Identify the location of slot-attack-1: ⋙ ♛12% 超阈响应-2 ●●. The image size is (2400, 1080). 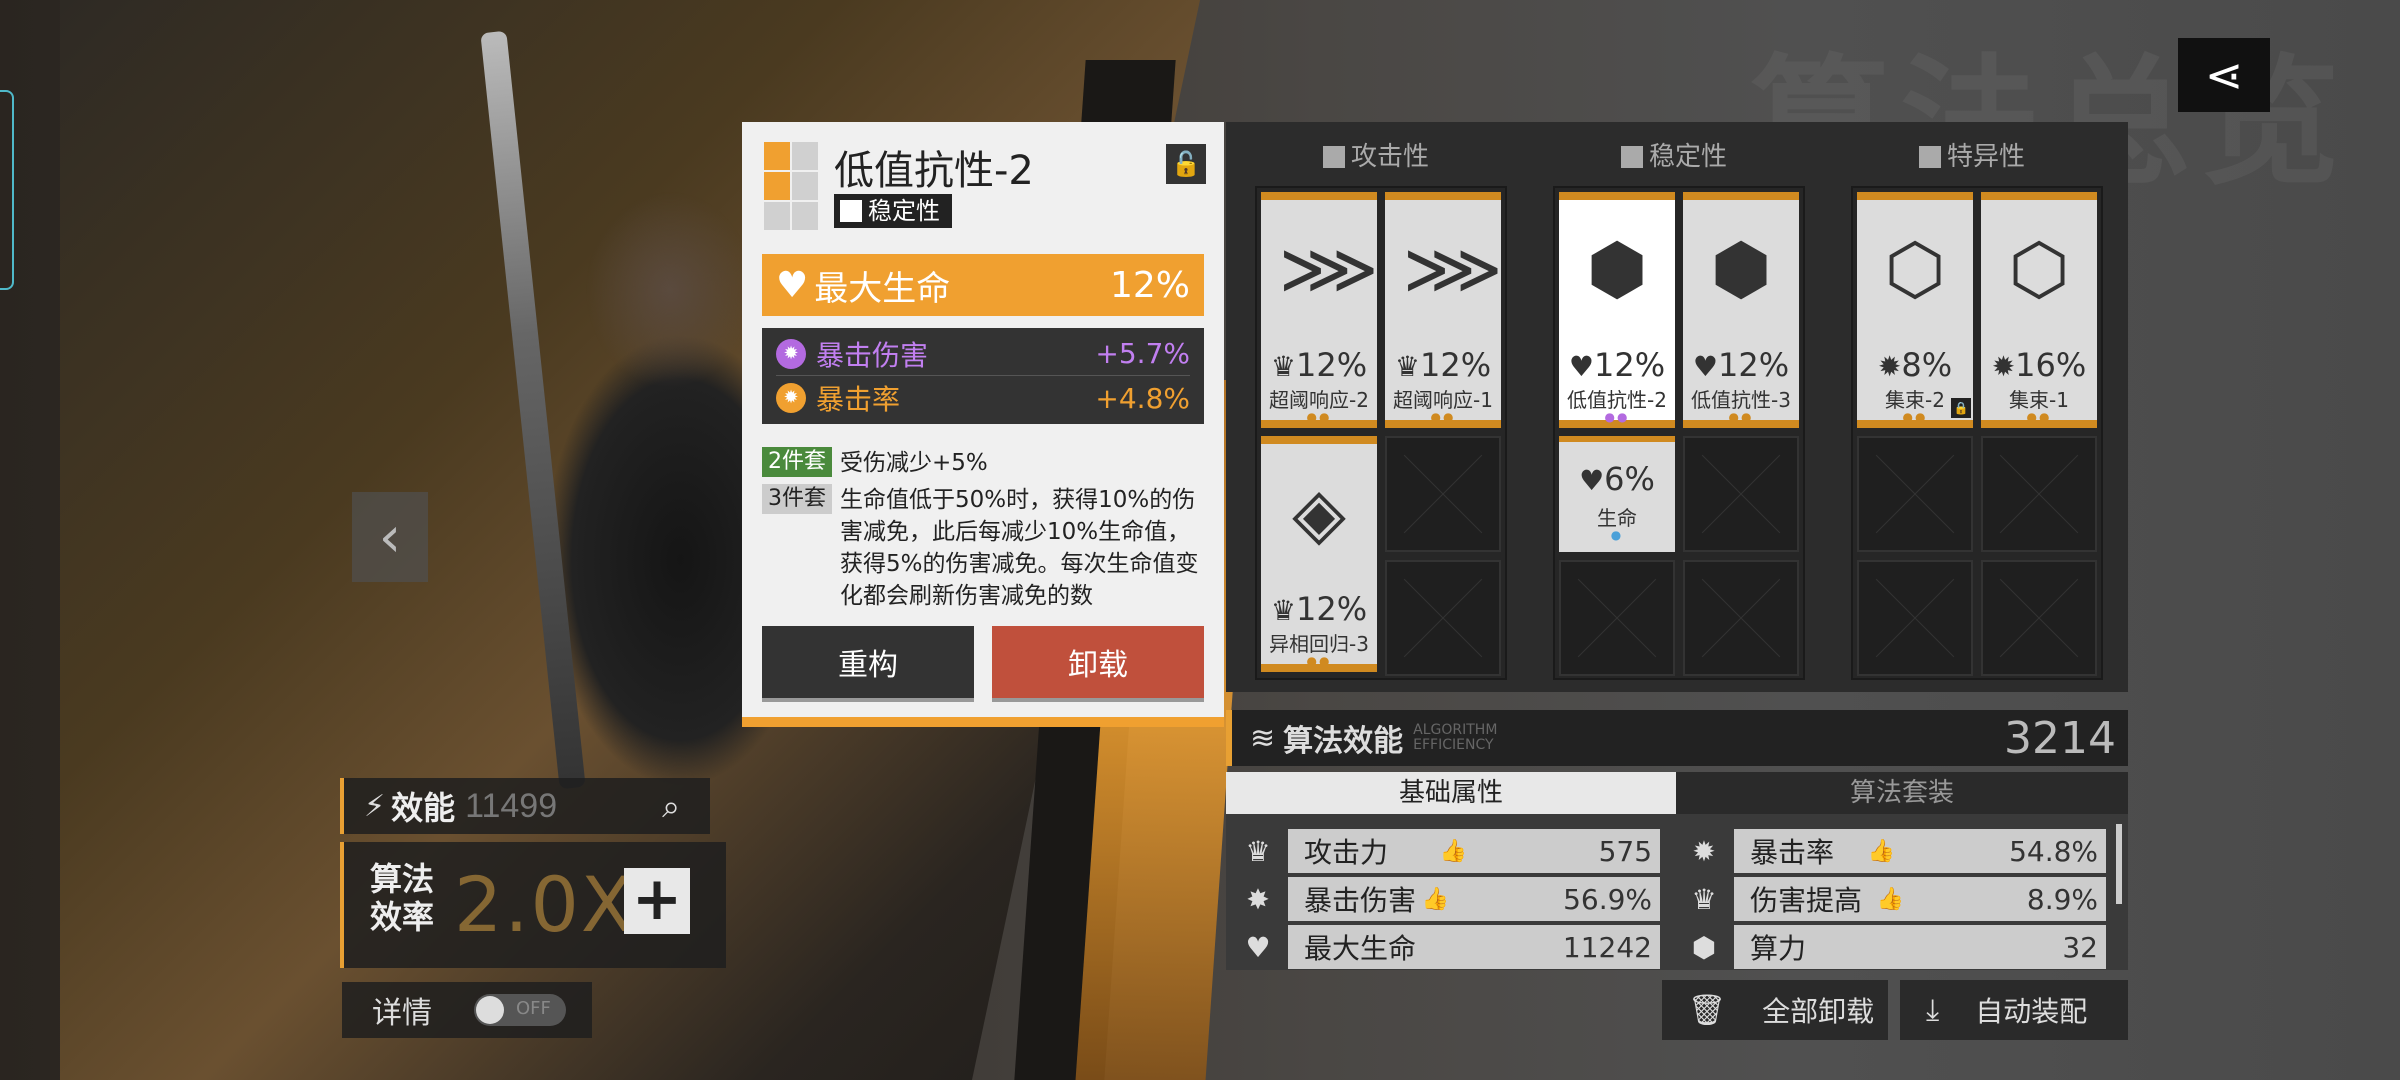
(1320, 310).